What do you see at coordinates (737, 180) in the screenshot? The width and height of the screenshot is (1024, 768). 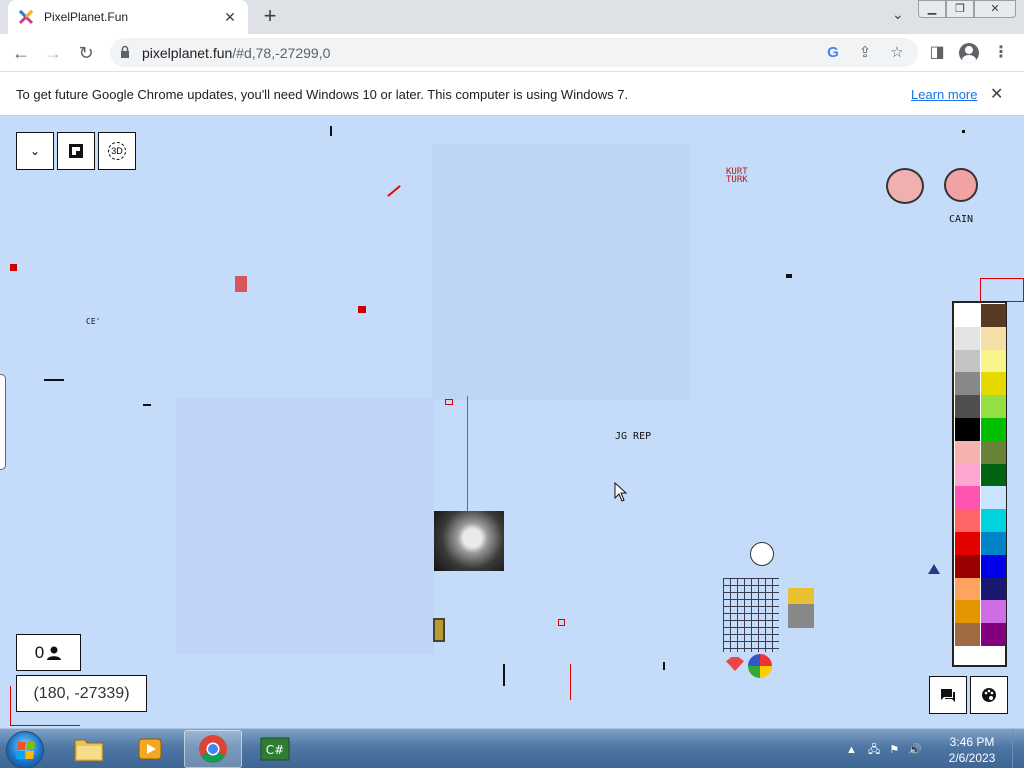 I see `art-label-turk: TURK` at bounding box center [737, 180].